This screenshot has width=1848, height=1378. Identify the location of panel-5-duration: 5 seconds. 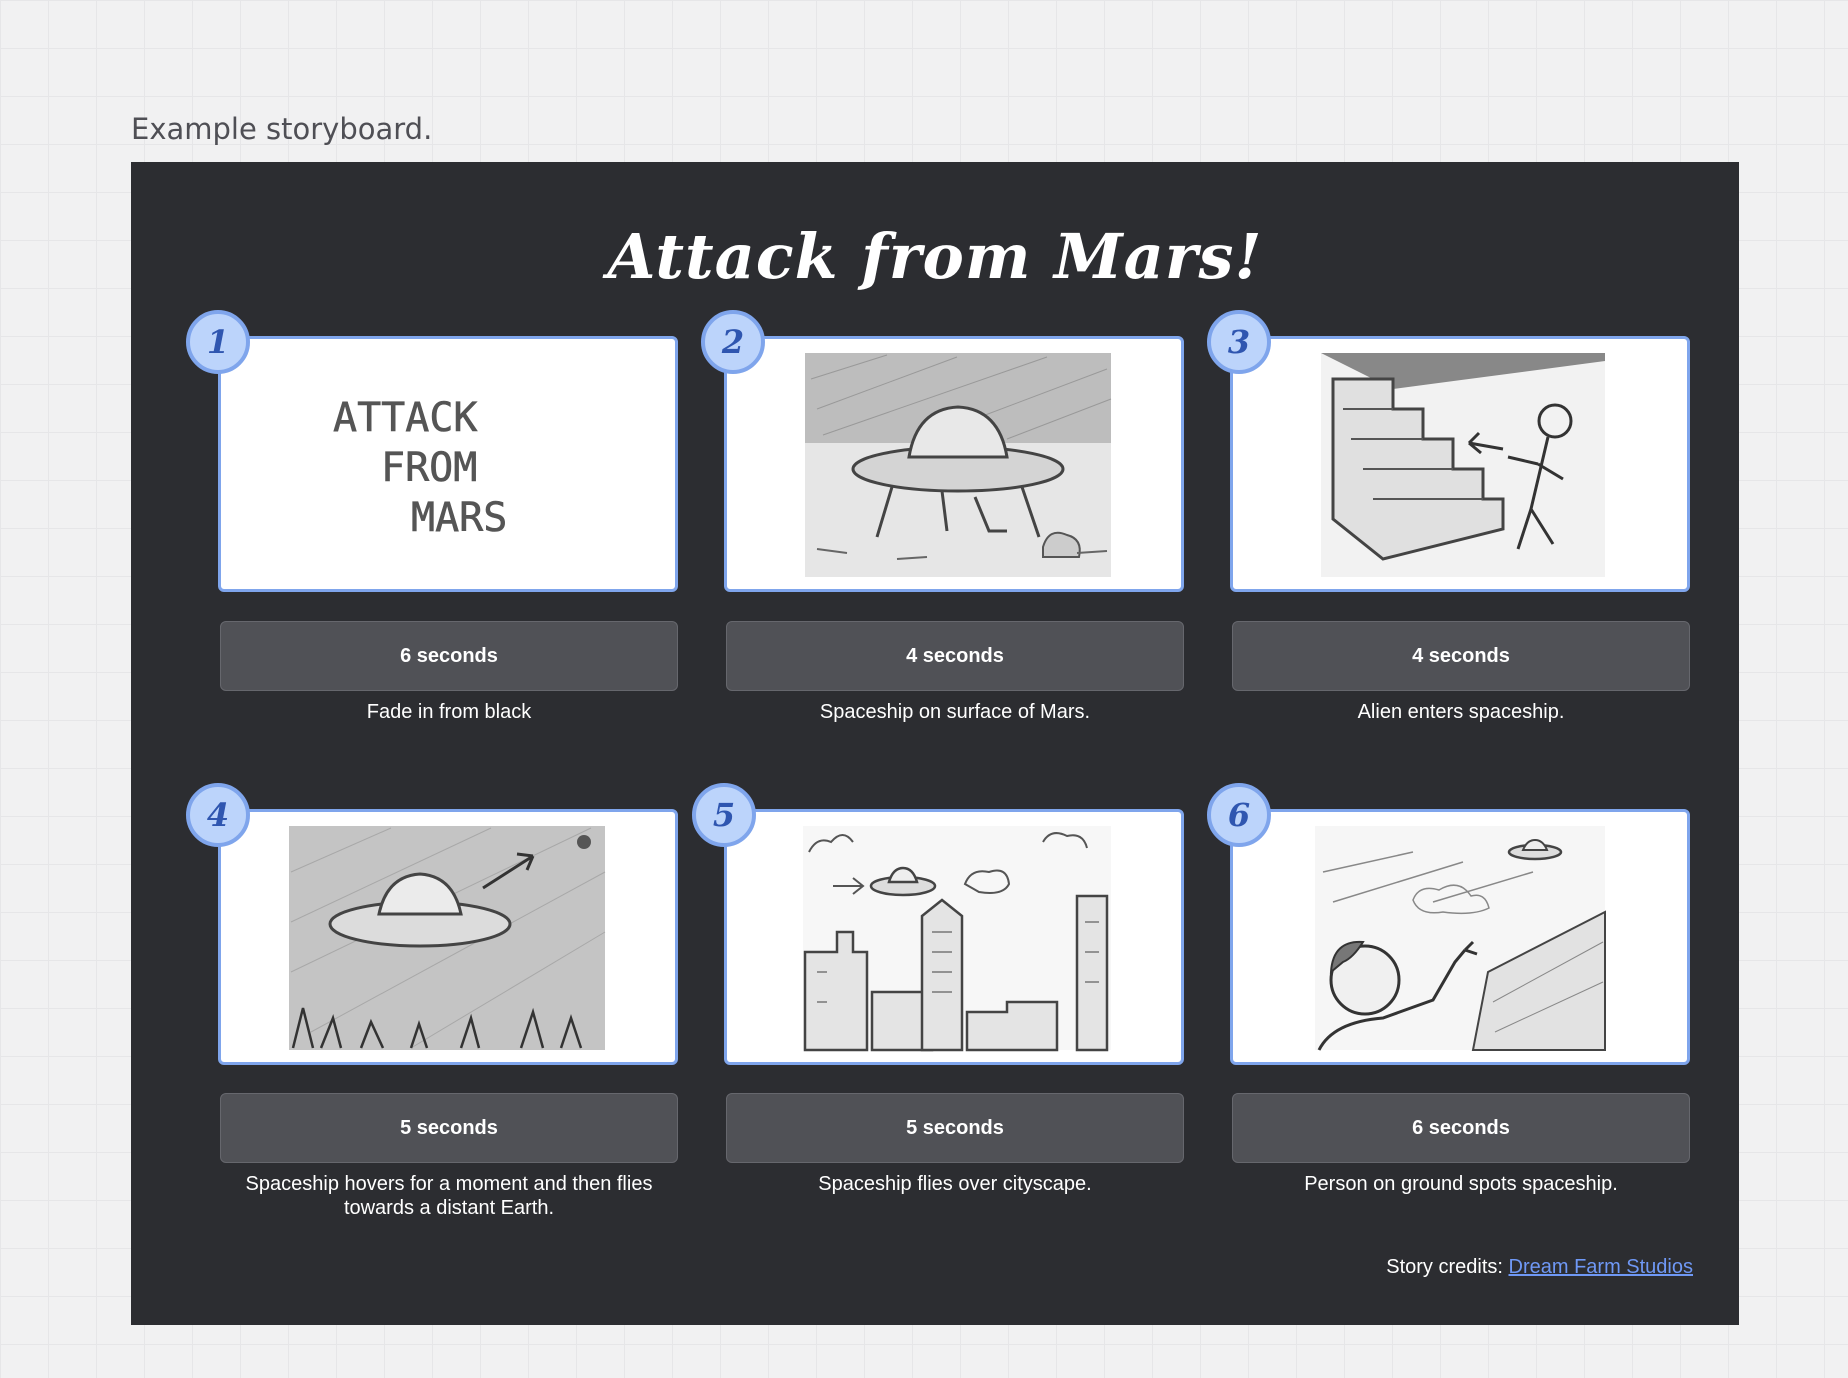
(955, 1128).